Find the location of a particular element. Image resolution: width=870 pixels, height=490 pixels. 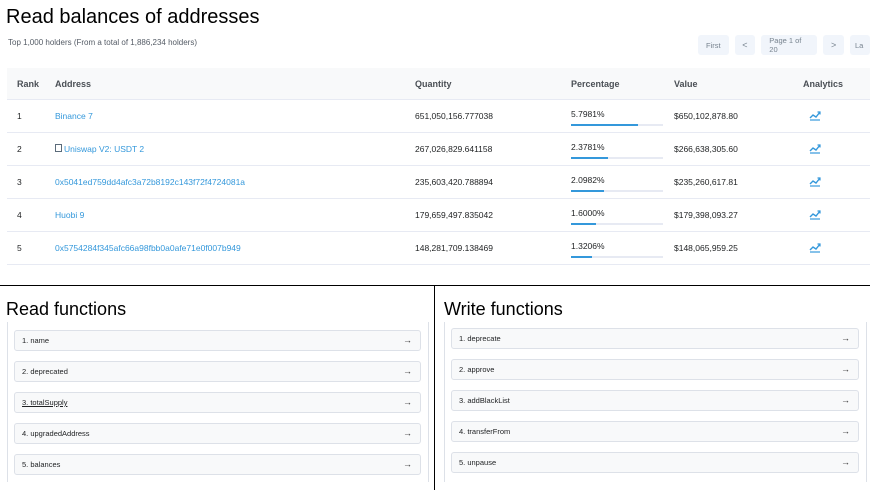

header-analytics: Analytics is located at coordinates (823, 83).